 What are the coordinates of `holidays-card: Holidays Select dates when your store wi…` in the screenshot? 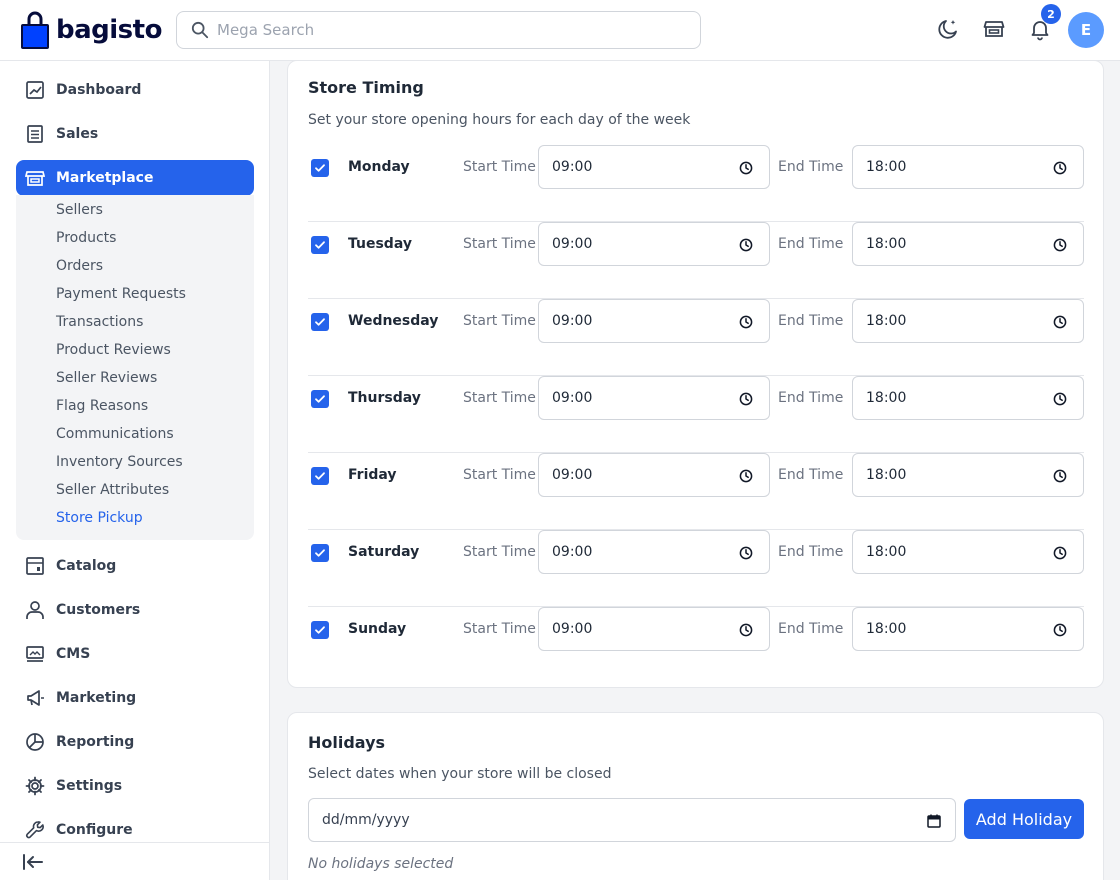 It's located at (695, 796).